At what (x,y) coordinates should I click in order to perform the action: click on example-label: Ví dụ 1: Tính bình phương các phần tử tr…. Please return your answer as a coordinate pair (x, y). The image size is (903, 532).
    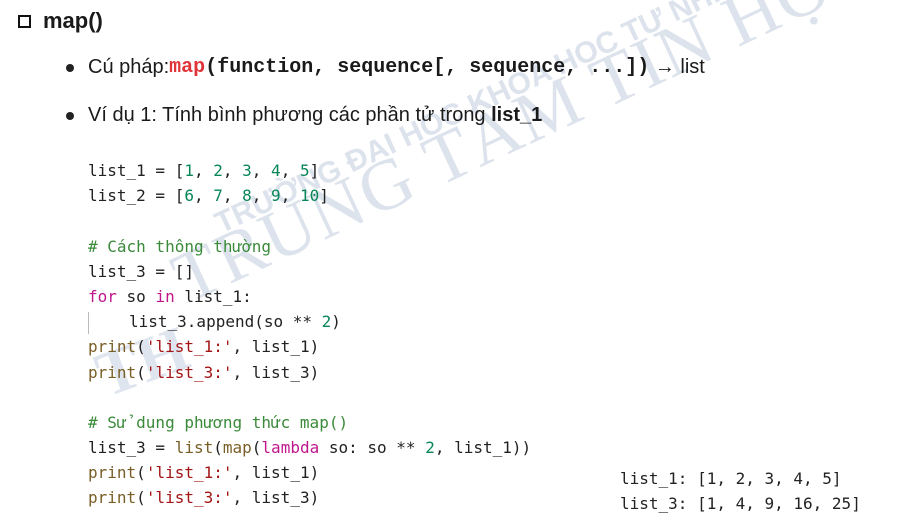
    Looking at the image, I should click on (290, 115).